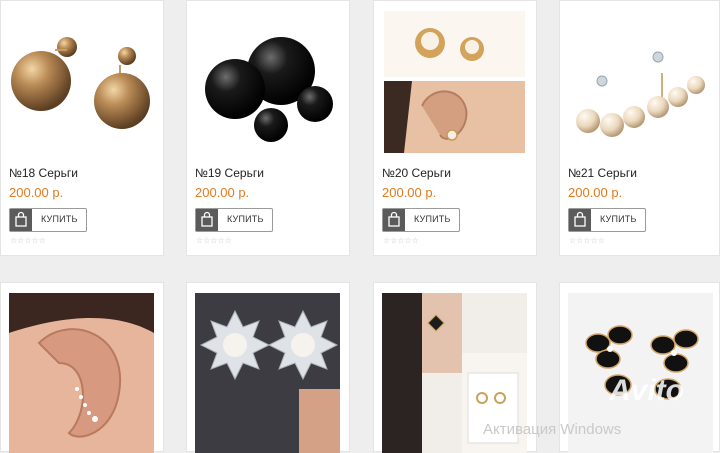 Image resolution: width=720 pixels, height=453 pixels. I want to click on product-card: №19 Серьги 200.00 р. КУПИТЬ ☆☆☆☆☆, so click(268, 128).